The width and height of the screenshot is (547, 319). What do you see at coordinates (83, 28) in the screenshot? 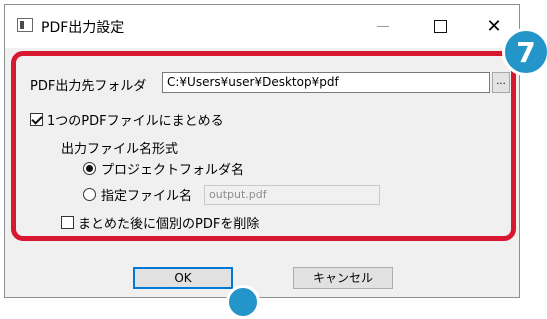
I see `window-title: PDF出力設定` at bounding box center [83, 28].